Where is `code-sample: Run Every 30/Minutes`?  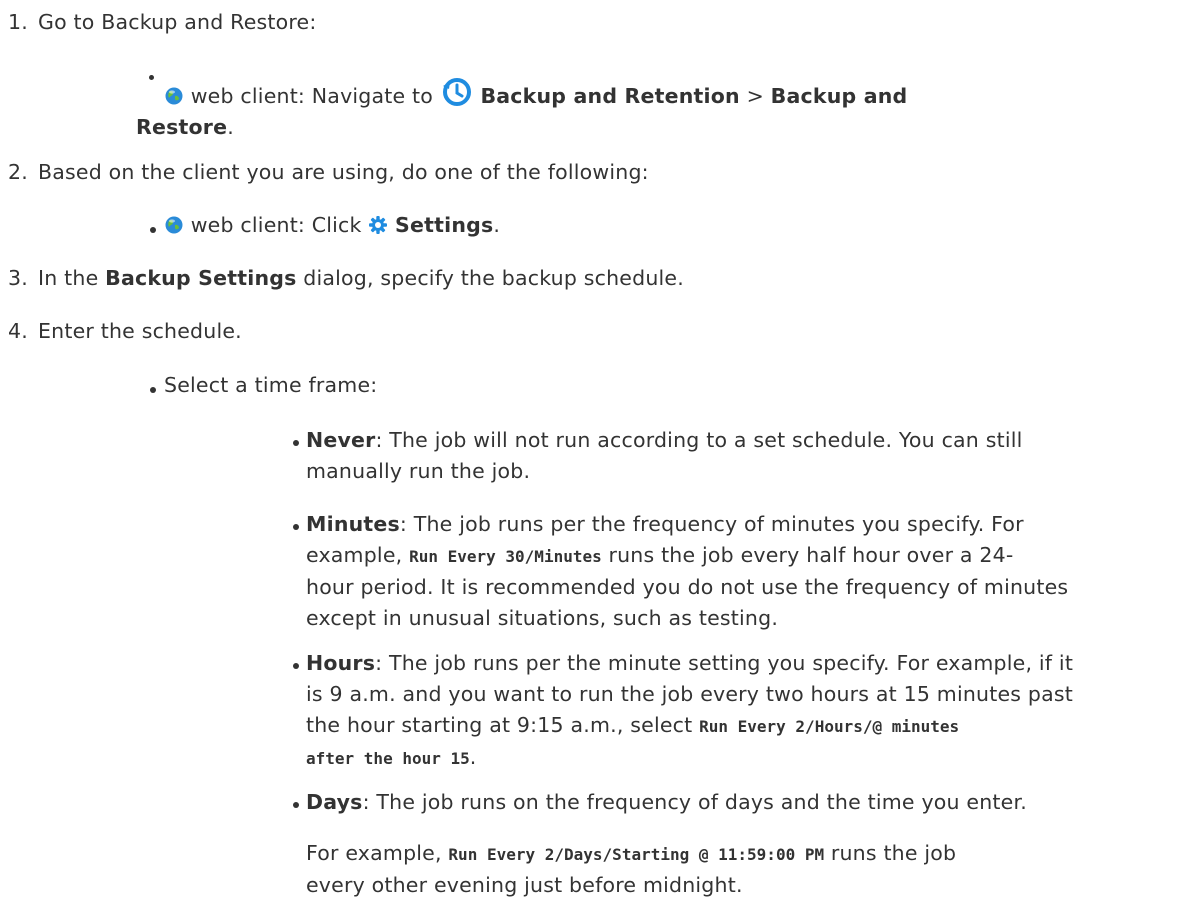 code-sample: Run Every 30/Minutes is located at coordinates (505, 556).